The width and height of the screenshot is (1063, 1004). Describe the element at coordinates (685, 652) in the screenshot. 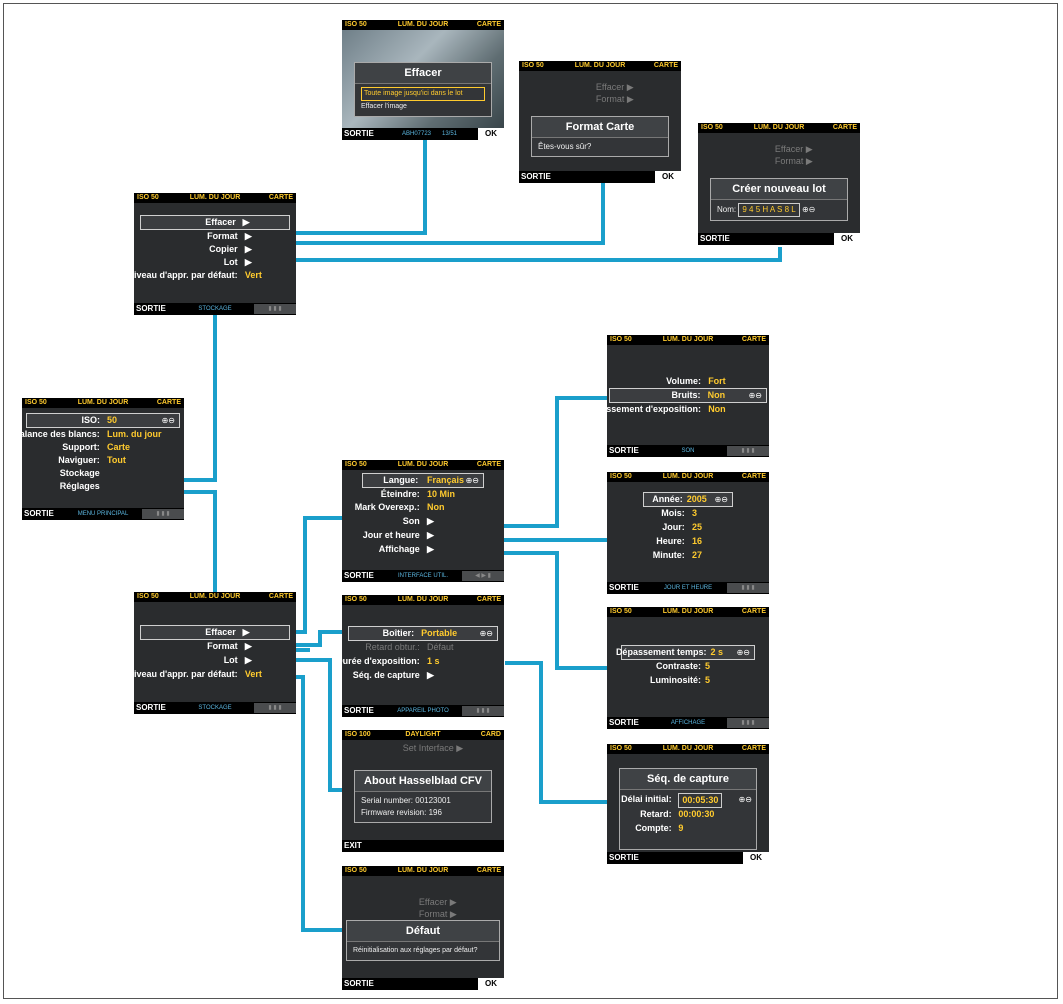

I see `menu-item-timeout: Dépassement temps: 2 s ⊕⊖` at that location.